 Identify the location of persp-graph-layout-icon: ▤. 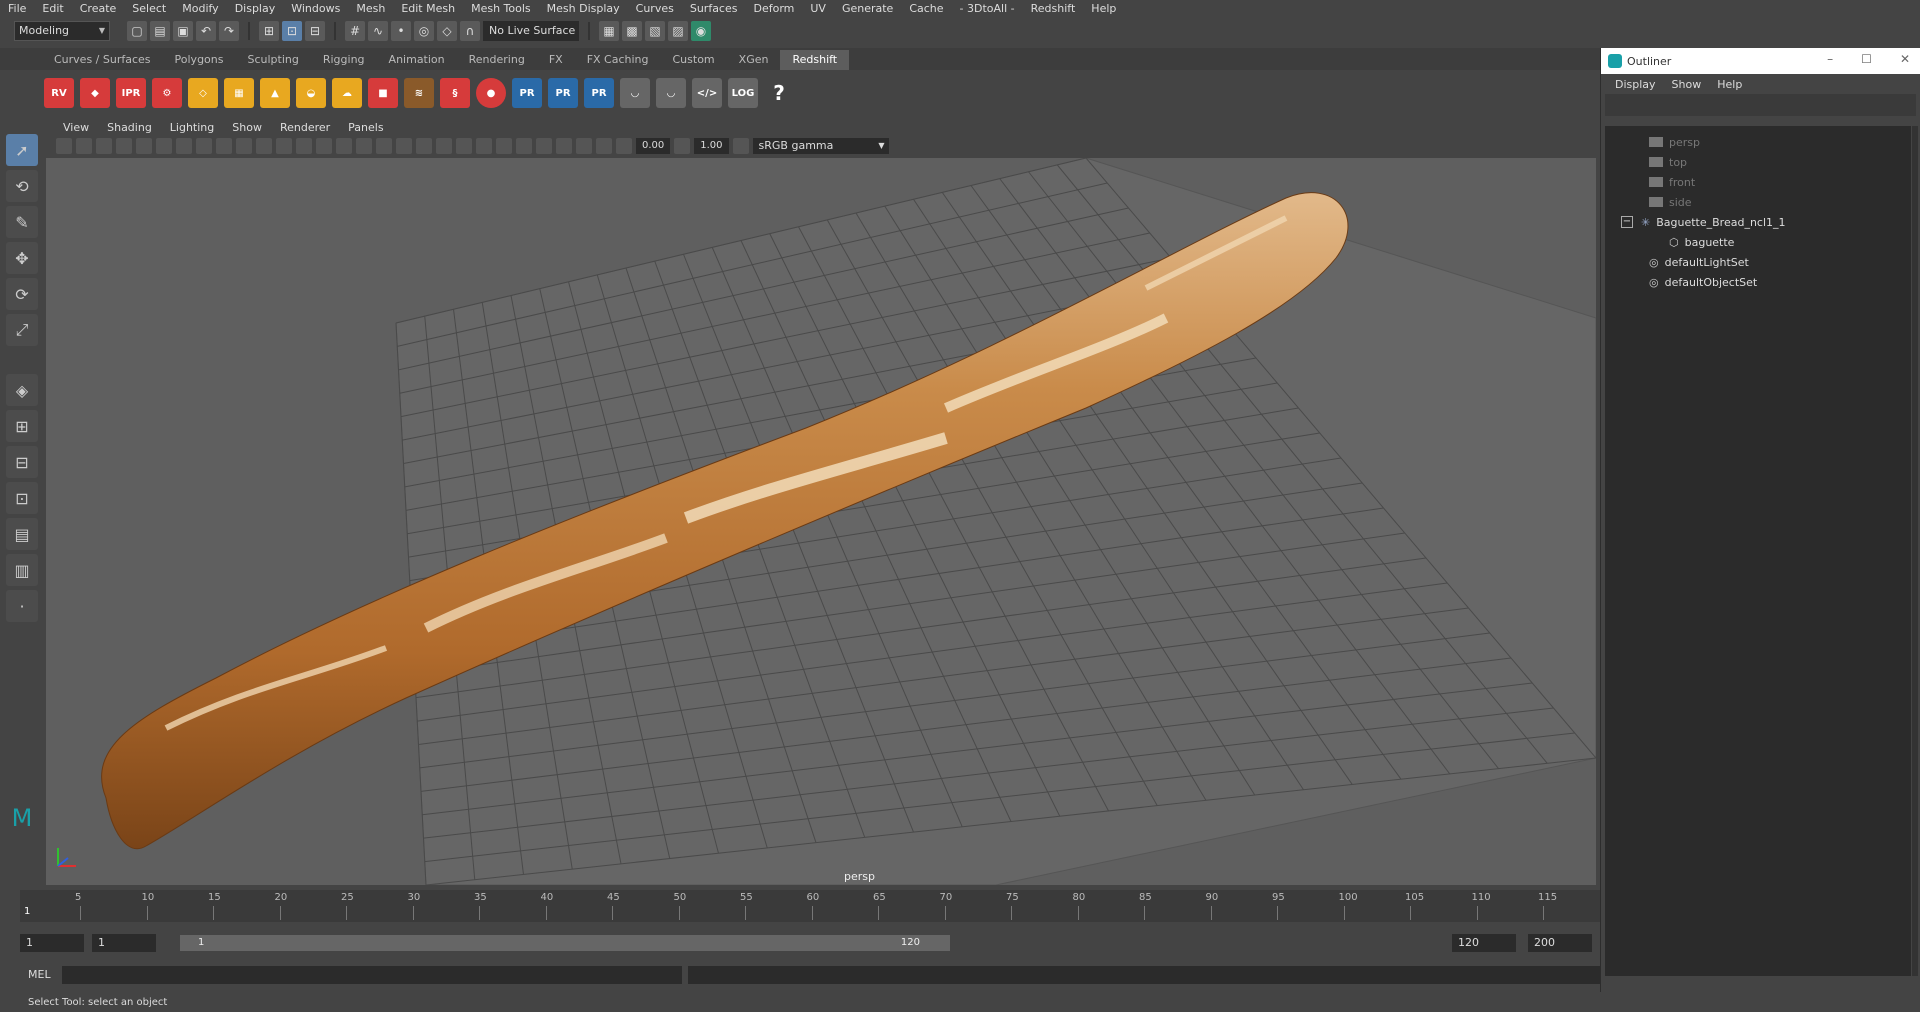
(22, 534).